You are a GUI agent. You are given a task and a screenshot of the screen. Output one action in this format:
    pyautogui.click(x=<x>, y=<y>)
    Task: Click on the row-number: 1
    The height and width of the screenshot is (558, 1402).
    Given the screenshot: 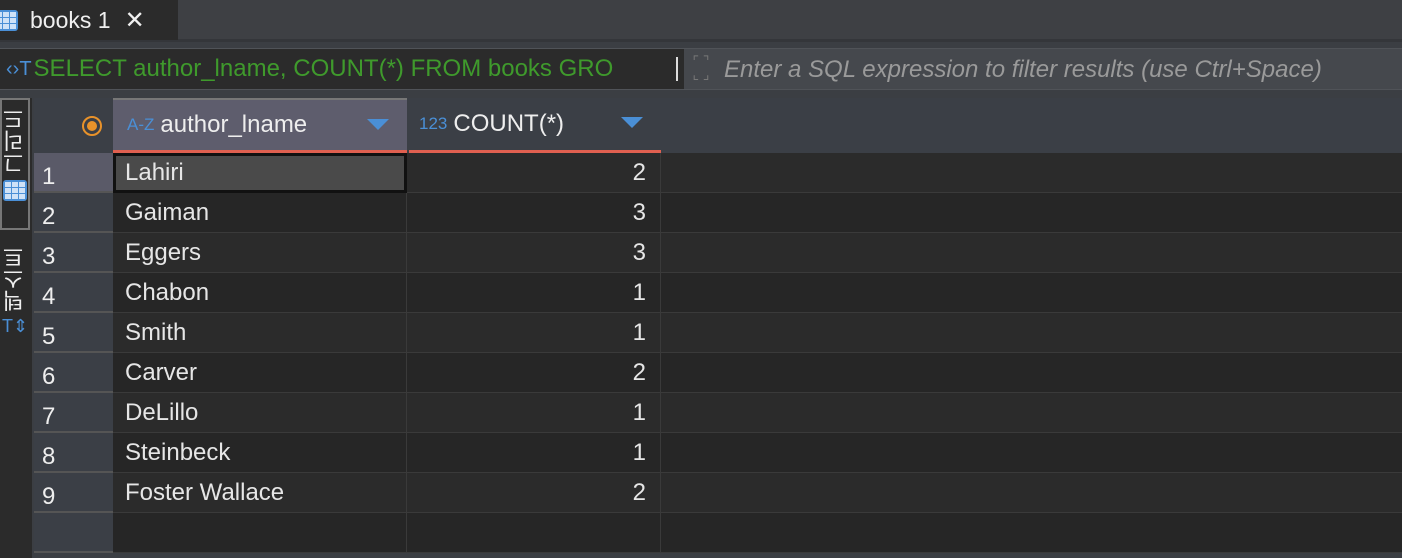 What is the action you would take?
    pyautogui.click(x=73, y=173)
    